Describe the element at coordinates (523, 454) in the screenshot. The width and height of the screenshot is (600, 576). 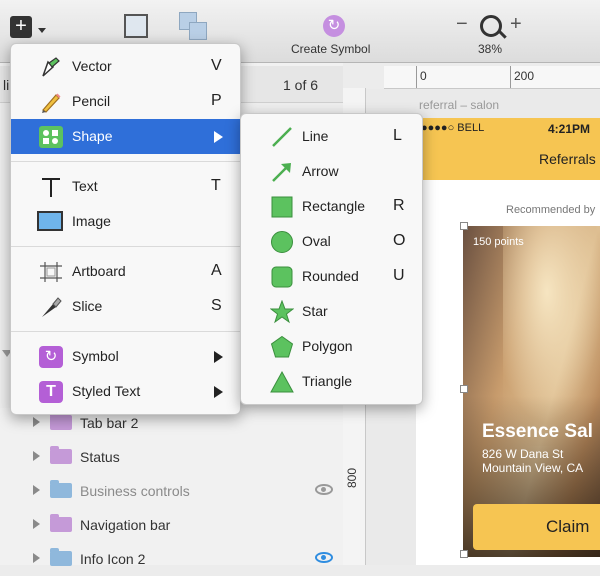
I see `address-line-1: 826 W Dana St` at that location.